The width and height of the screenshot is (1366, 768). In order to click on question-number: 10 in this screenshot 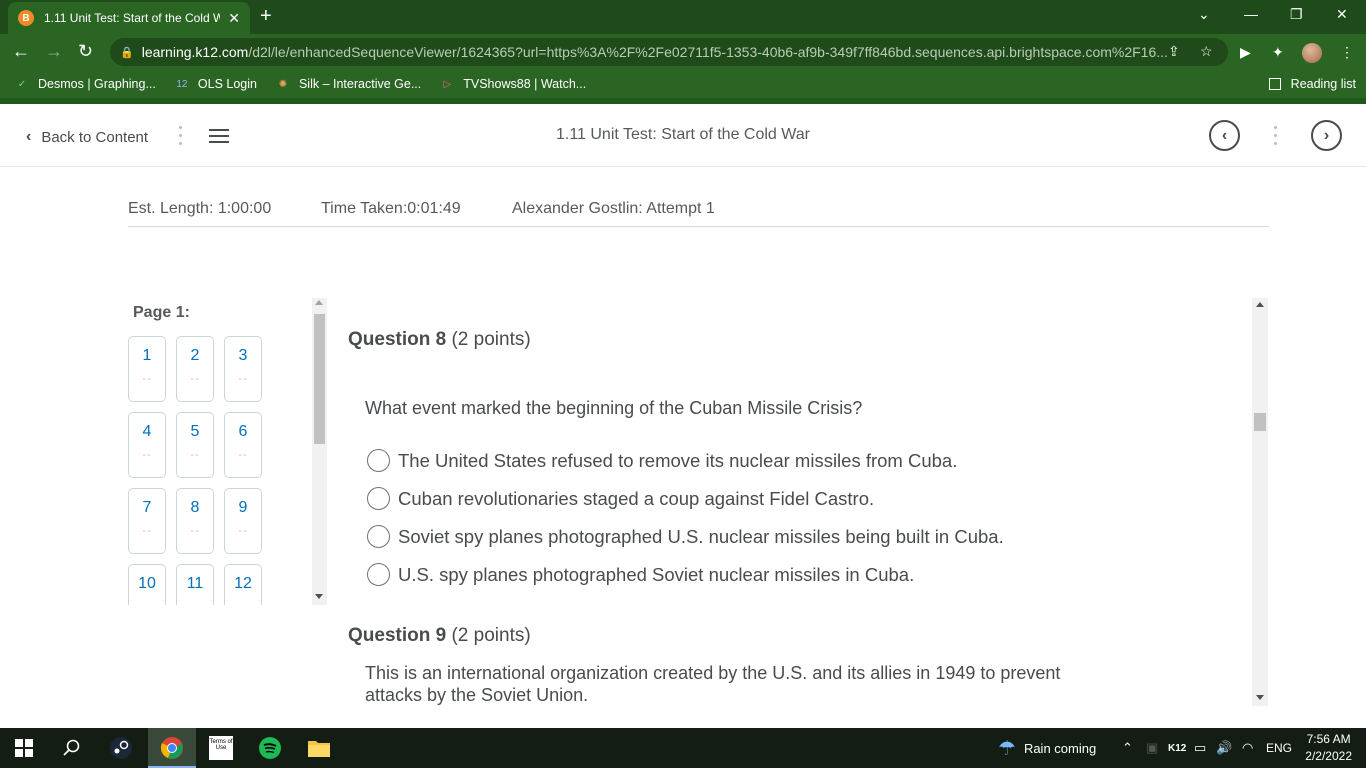, I will do `click(147, 583)`.